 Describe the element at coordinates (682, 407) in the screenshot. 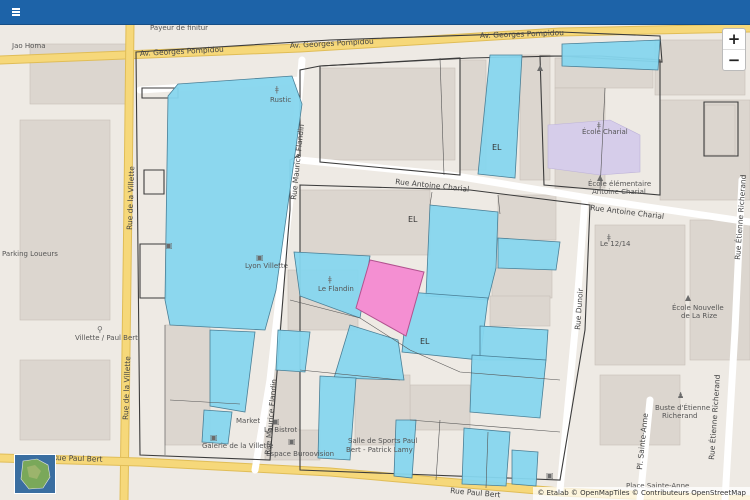

I see `label-buste: Buste d'Étienne` at that location.